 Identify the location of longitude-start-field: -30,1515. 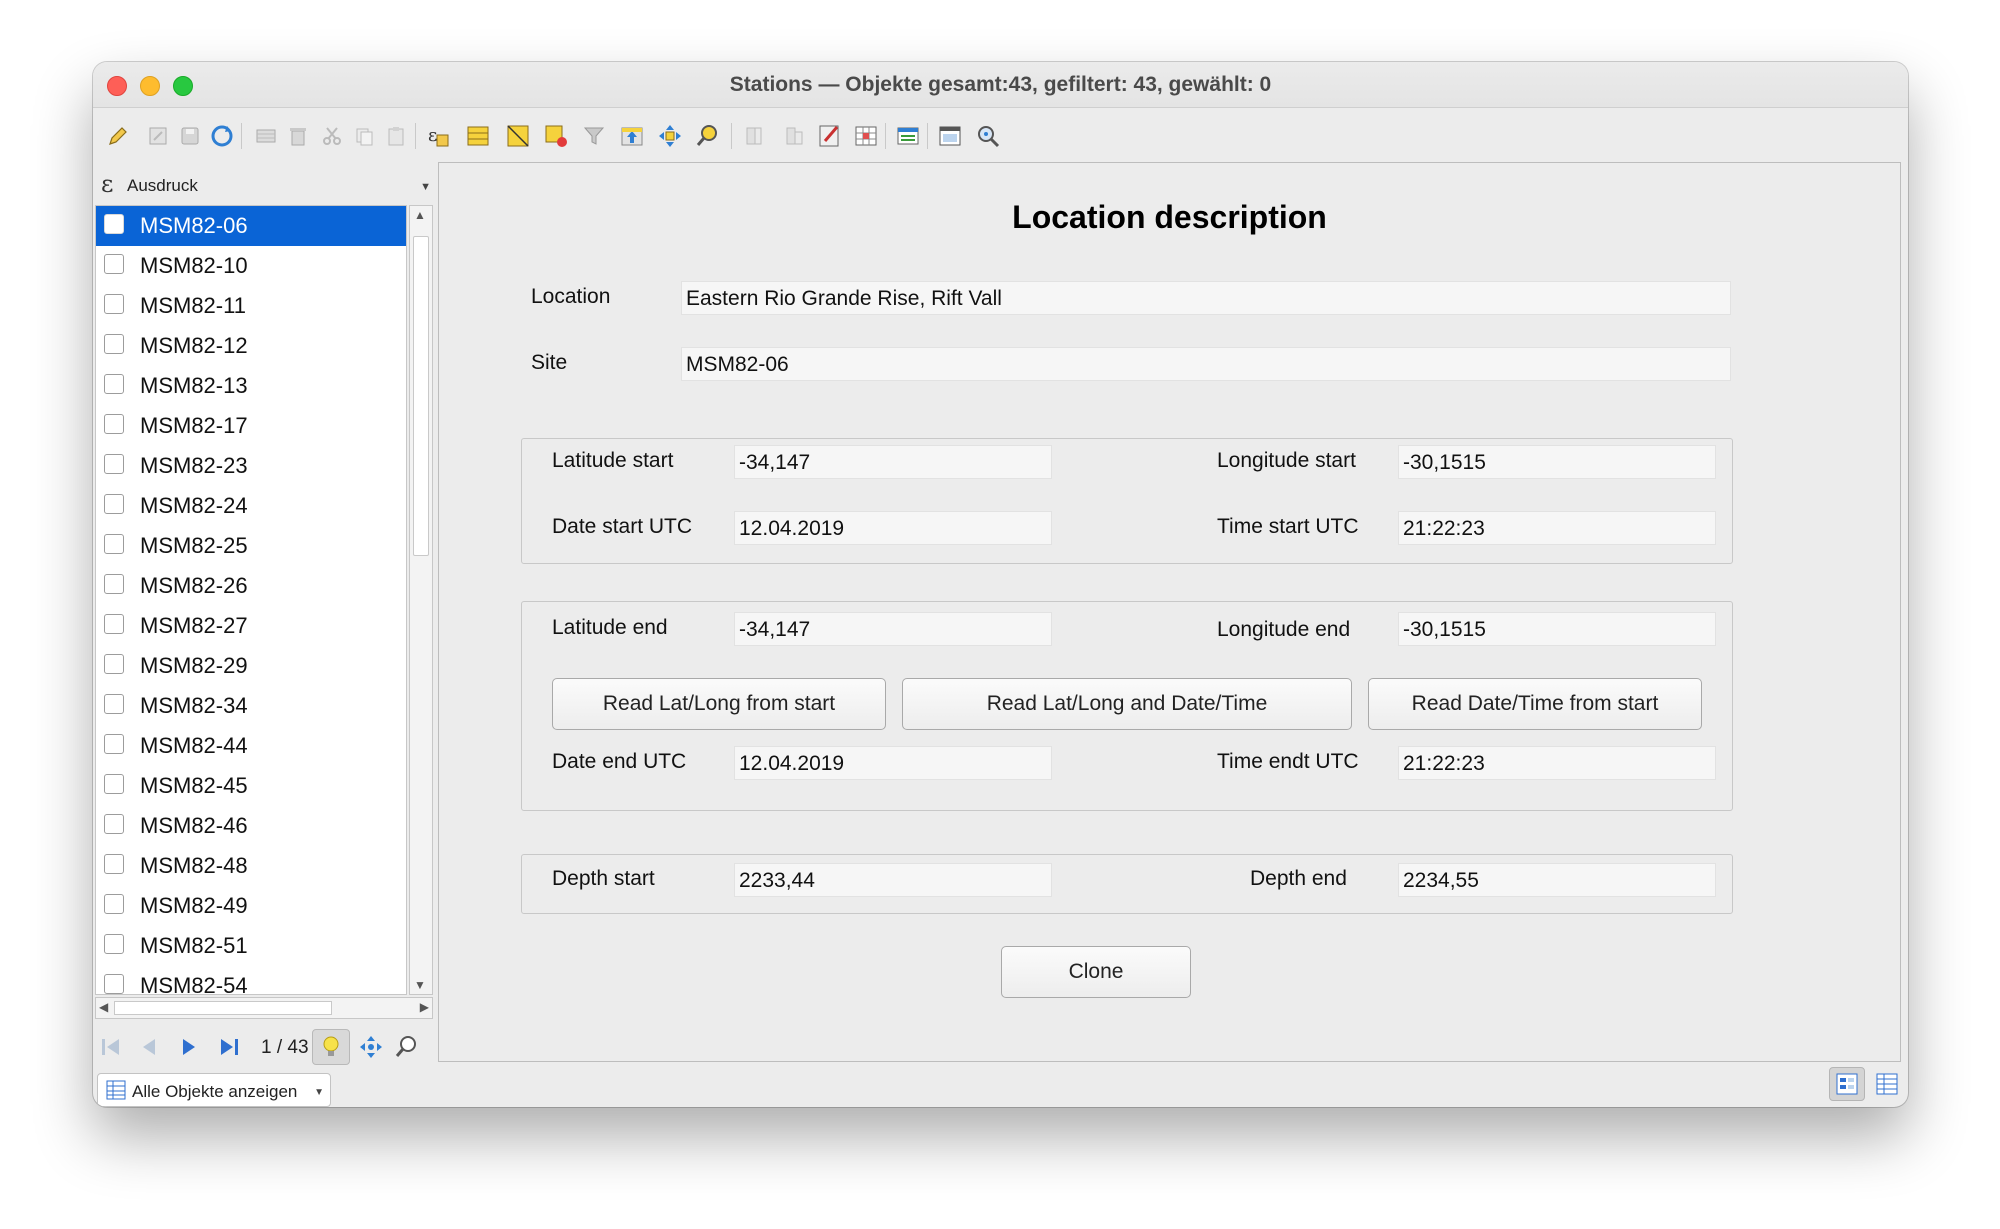
(1557, 462).